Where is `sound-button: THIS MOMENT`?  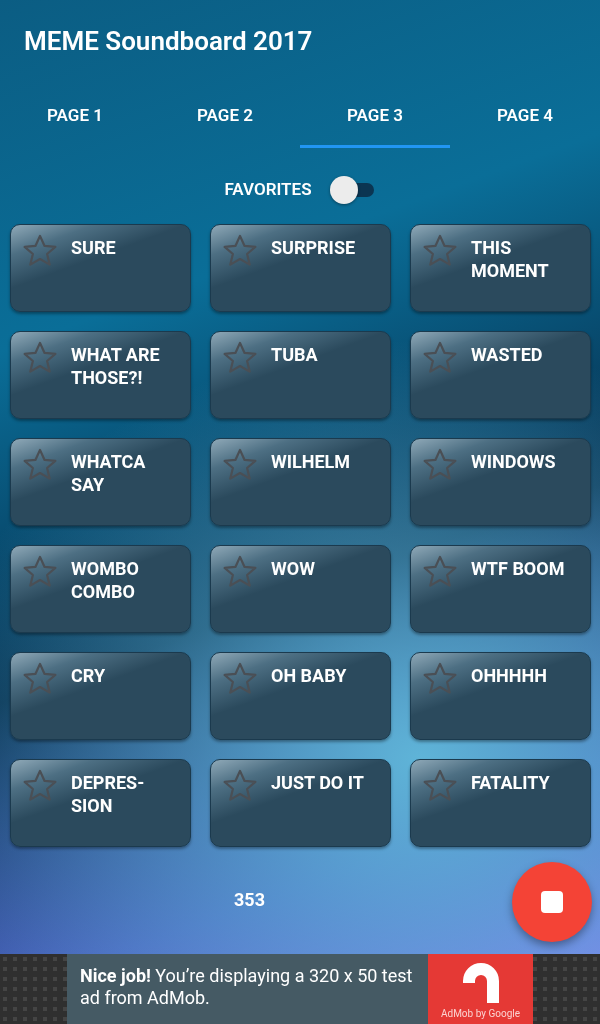
sound-button: THIS MOMENT is located at coordinates (500, 268).